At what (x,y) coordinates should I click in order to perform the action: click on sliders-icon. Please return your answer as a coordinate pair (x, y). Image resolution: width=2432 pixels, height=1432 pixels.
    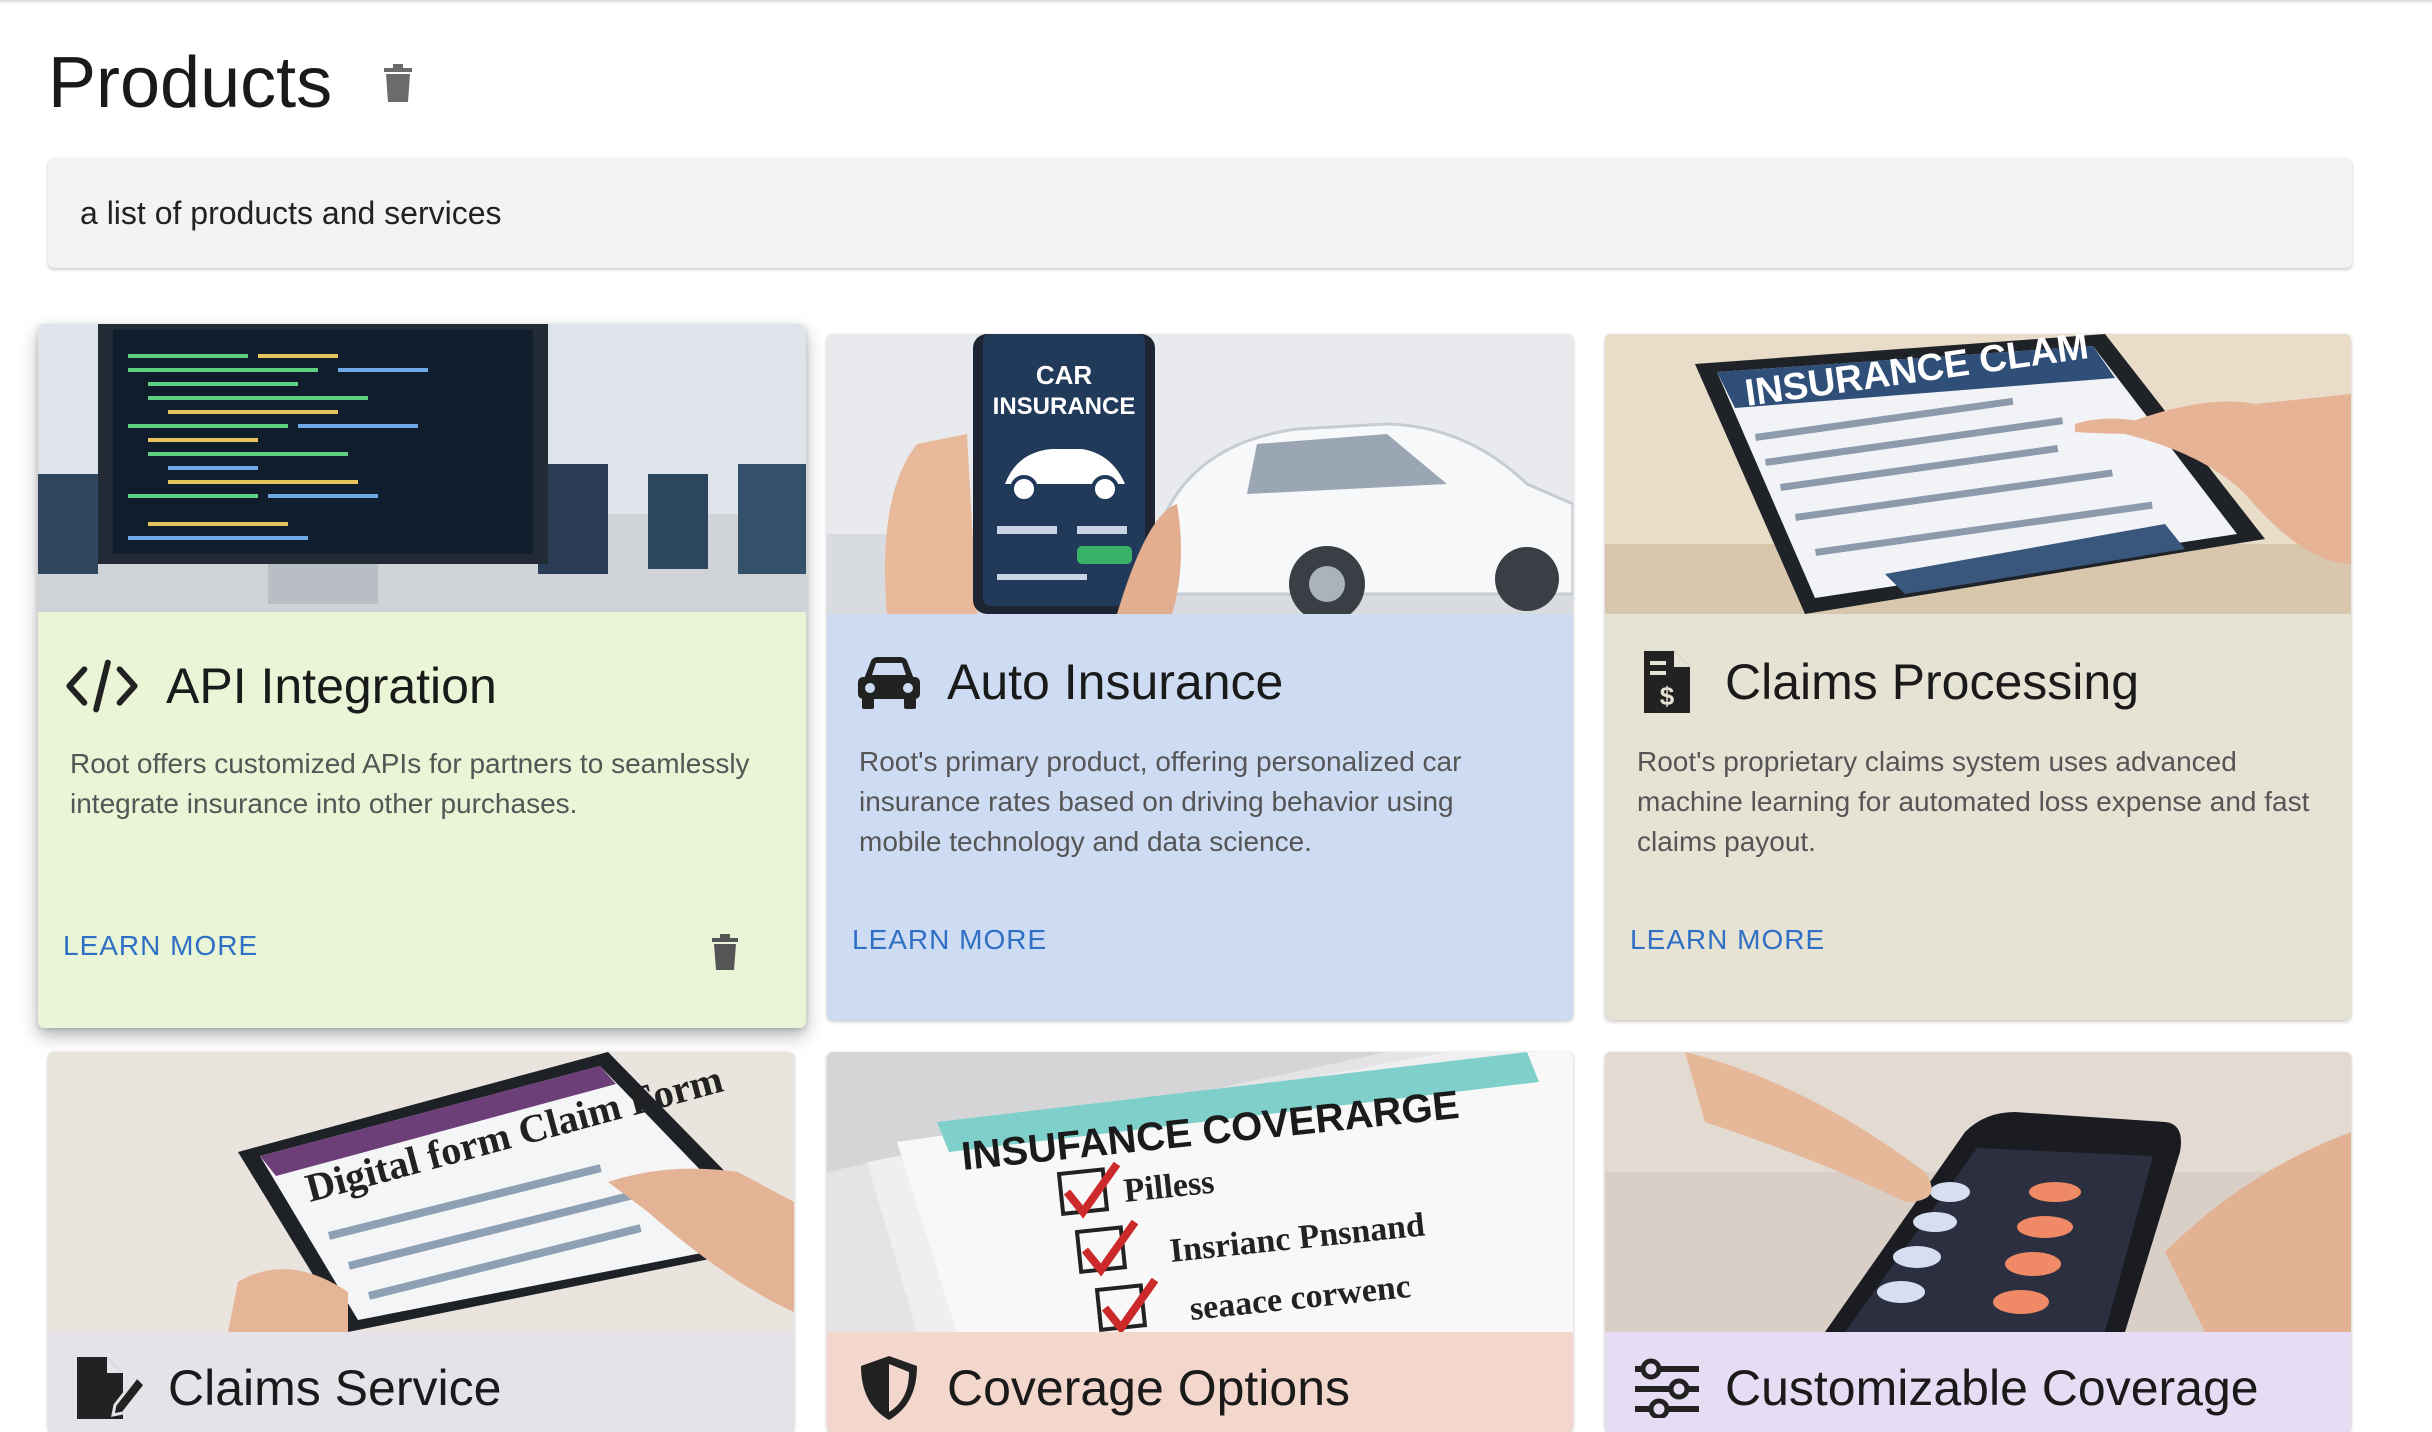
    Looking at the image, I should click on (1667, 1388).